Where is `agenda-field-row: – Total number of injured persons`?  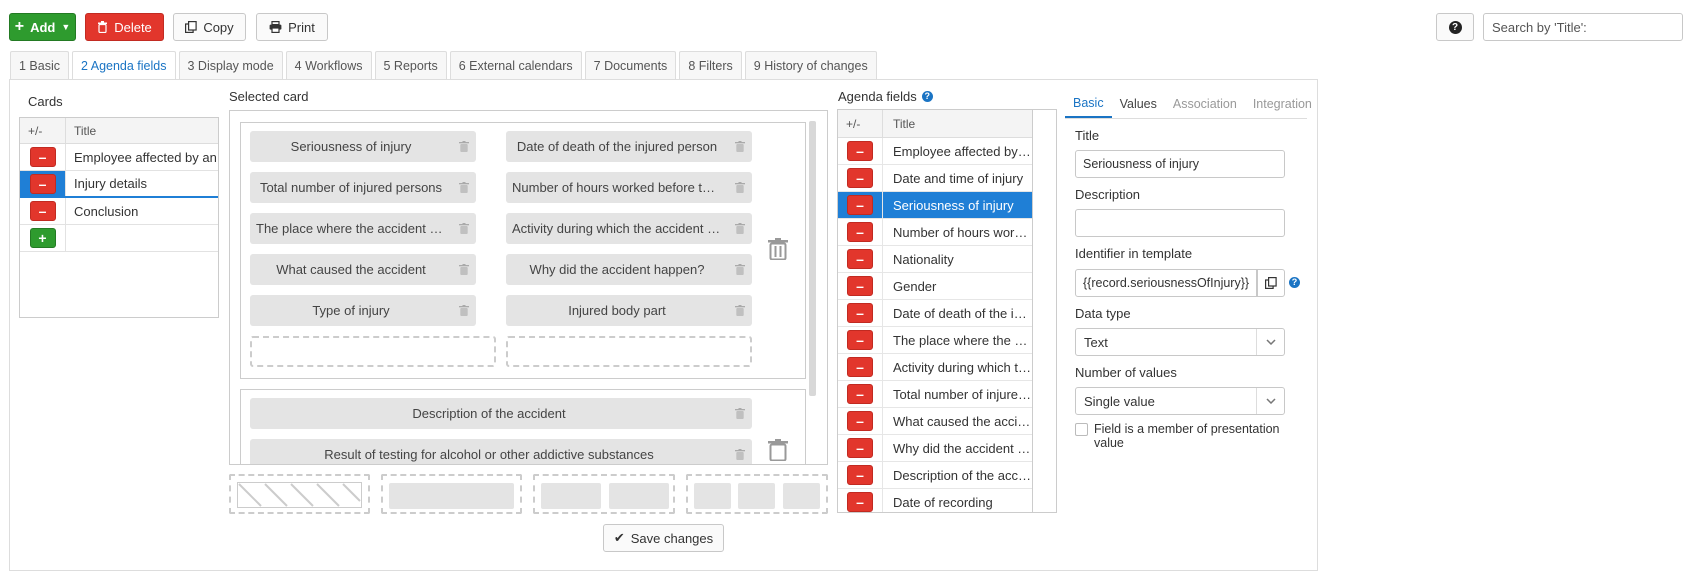 agenda-field-row: – Total number of injured persons is located at coordinates (935, 394).